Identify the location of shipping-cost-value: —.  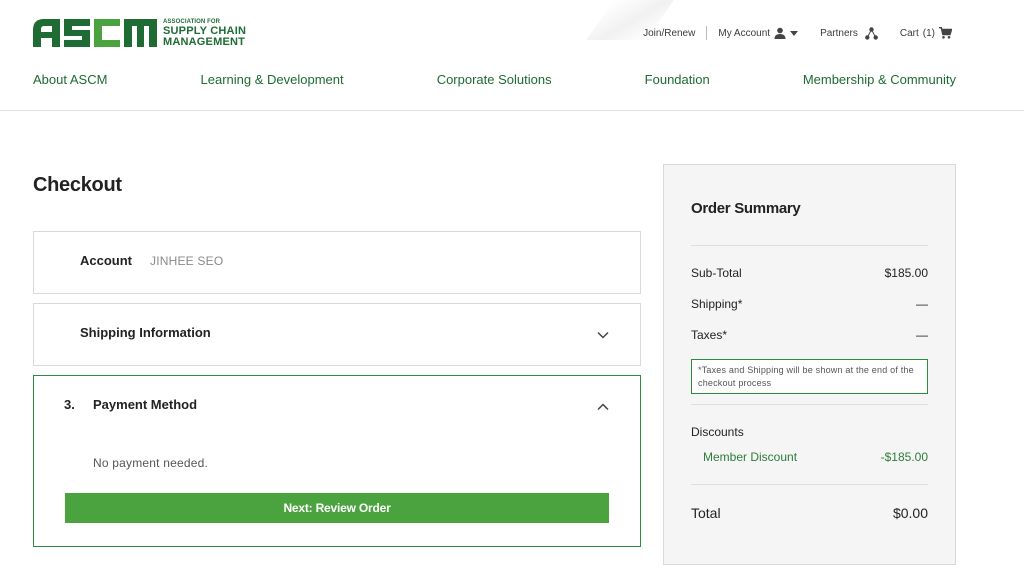
(922, 304).